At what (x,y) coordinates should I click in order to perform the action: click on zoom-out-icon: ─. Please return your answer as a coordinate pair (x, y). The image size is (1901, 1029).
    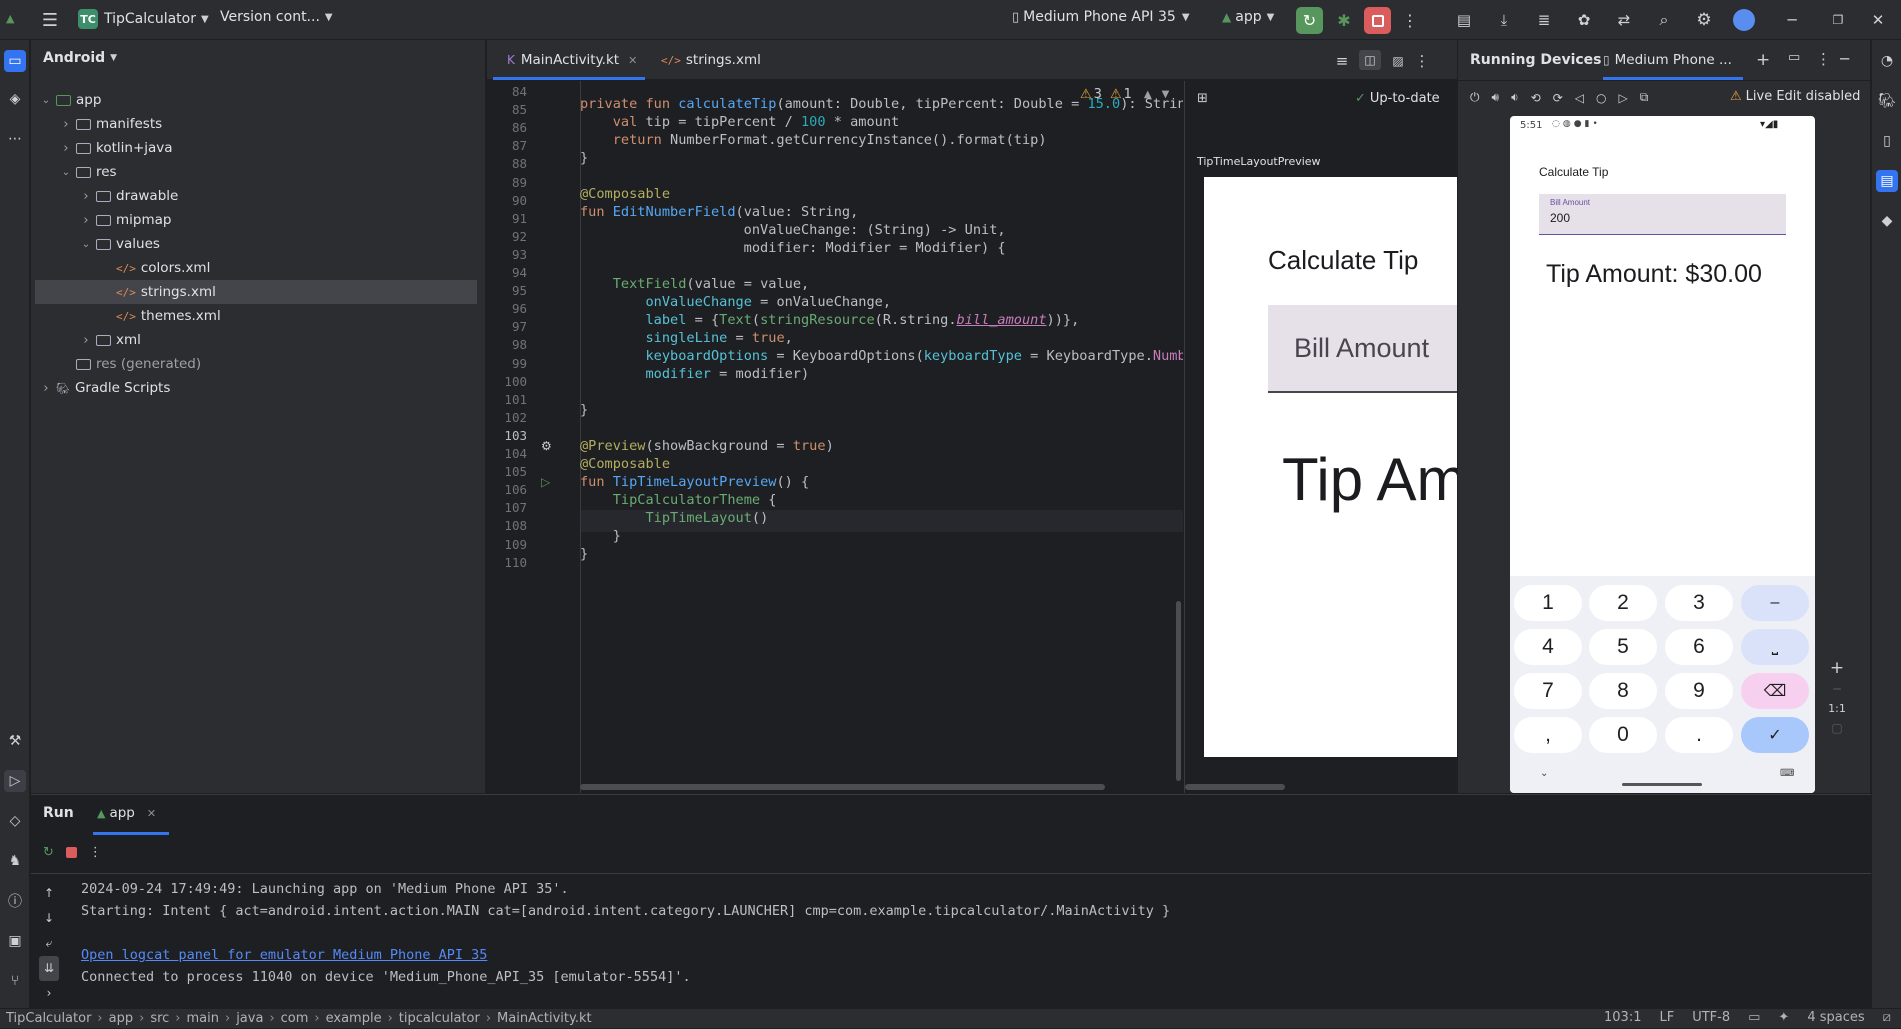
    Looking at the image, I should click on (1837, 689).